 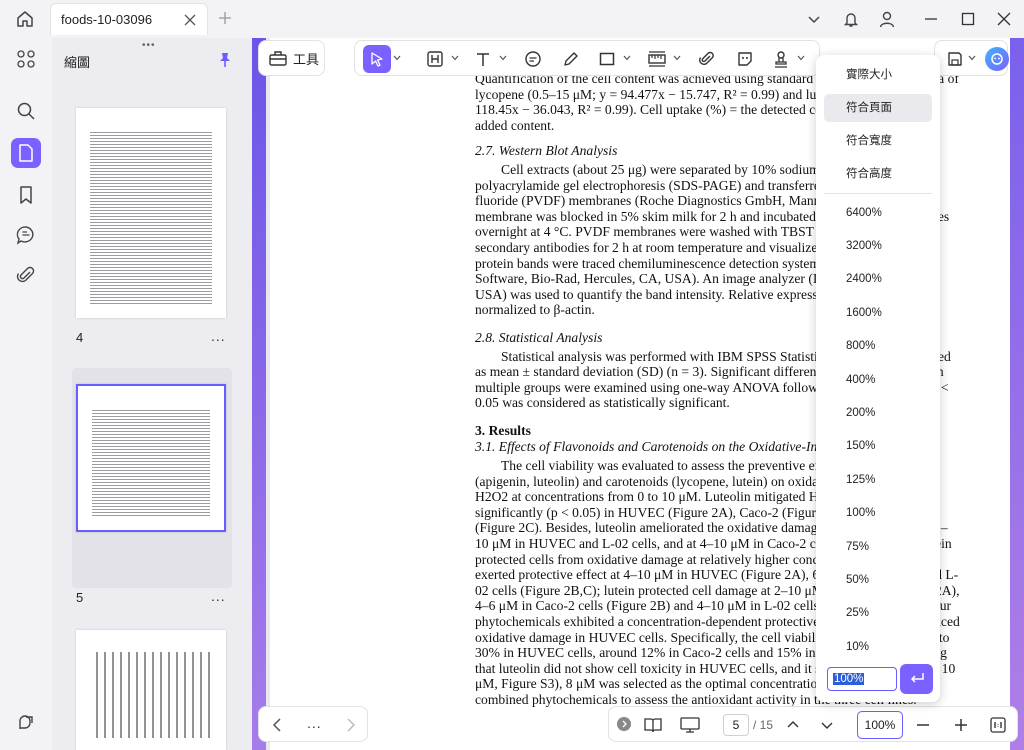 What do you see at coordinates (571, 59) in the screenshot?
I see `pencil-icon` at bounding box center [571, 59].